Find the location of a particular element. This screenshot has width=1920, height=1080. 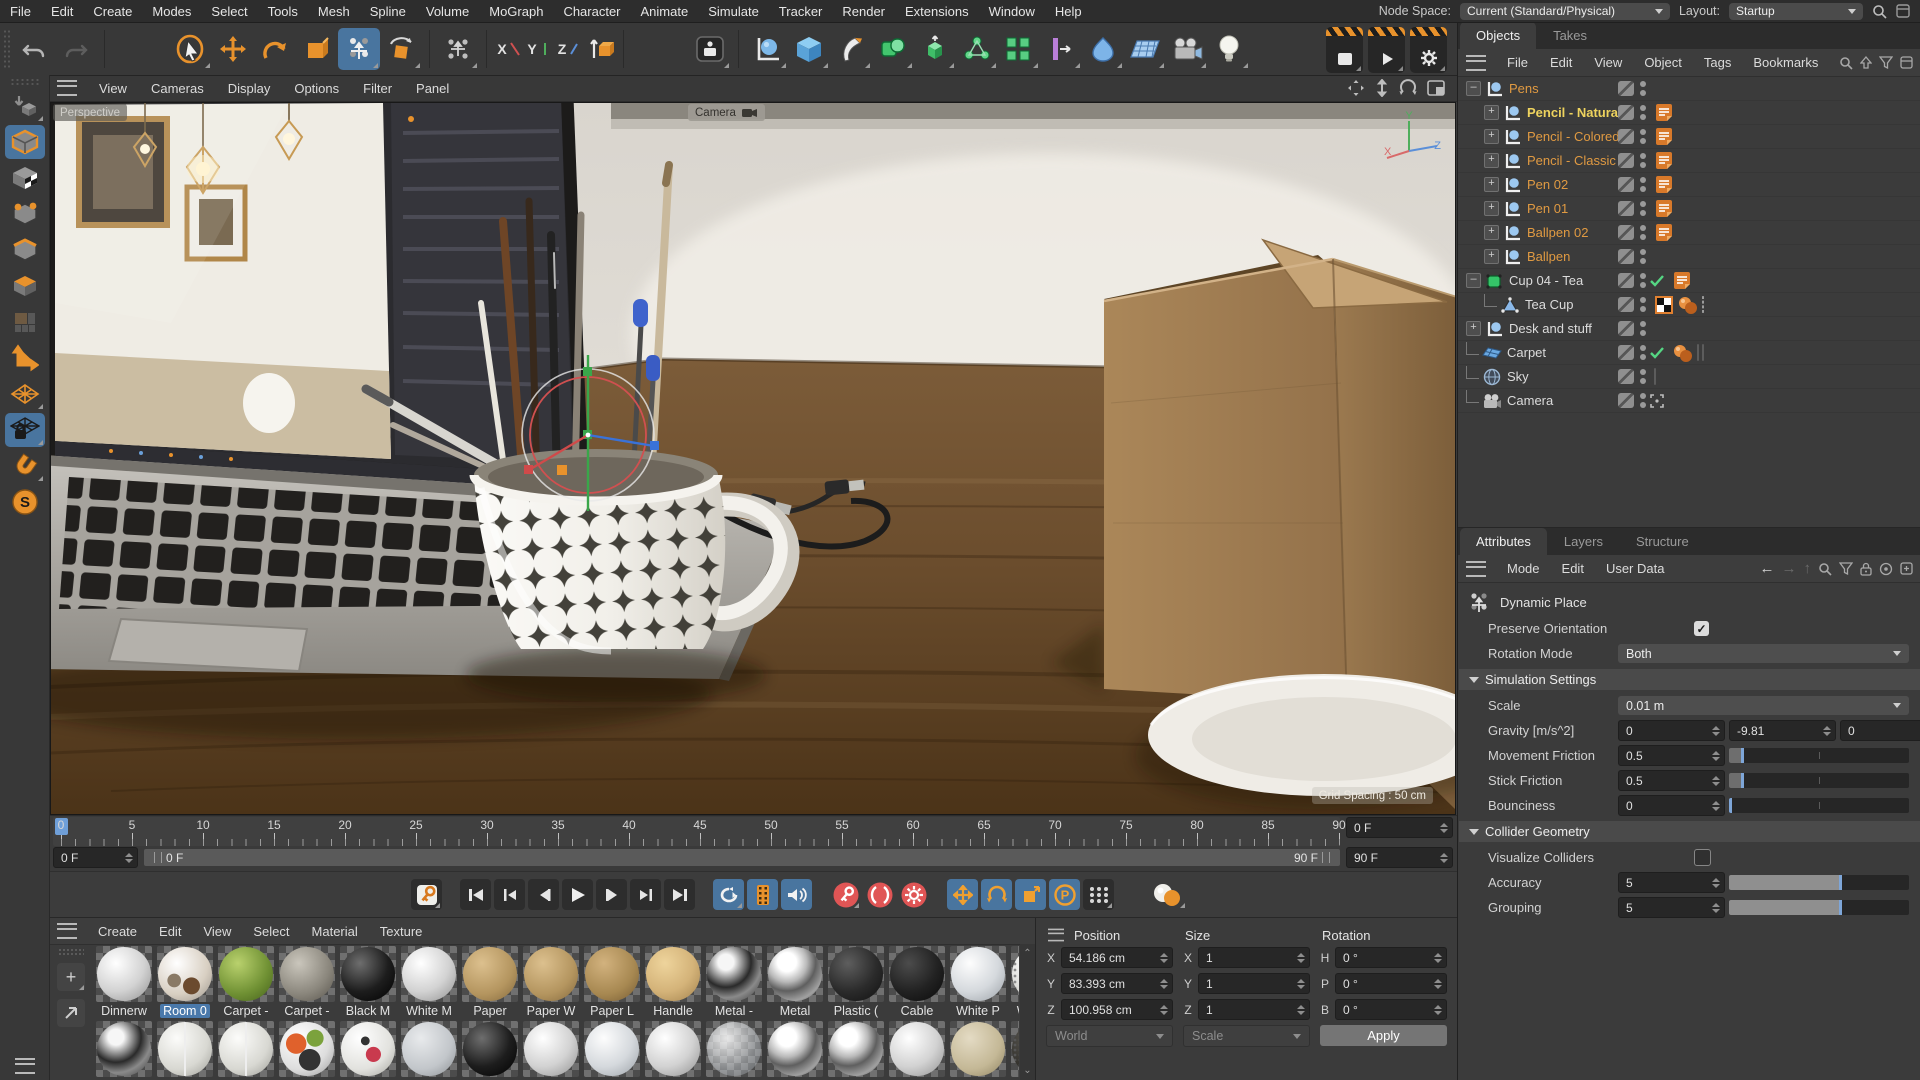

material-label: Handle is located at coordinates (673, 1011).